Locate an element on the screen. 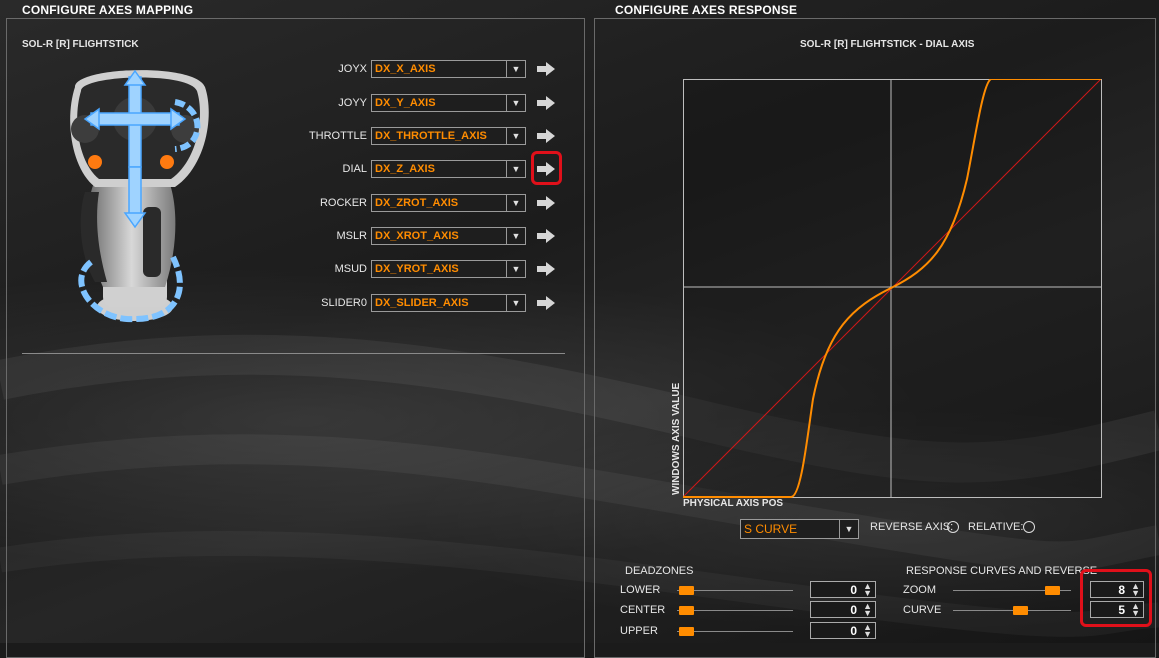  map-row-mslr: MSLR DX_XROT_AXIS ▼ is located at coordinates (427, 236).